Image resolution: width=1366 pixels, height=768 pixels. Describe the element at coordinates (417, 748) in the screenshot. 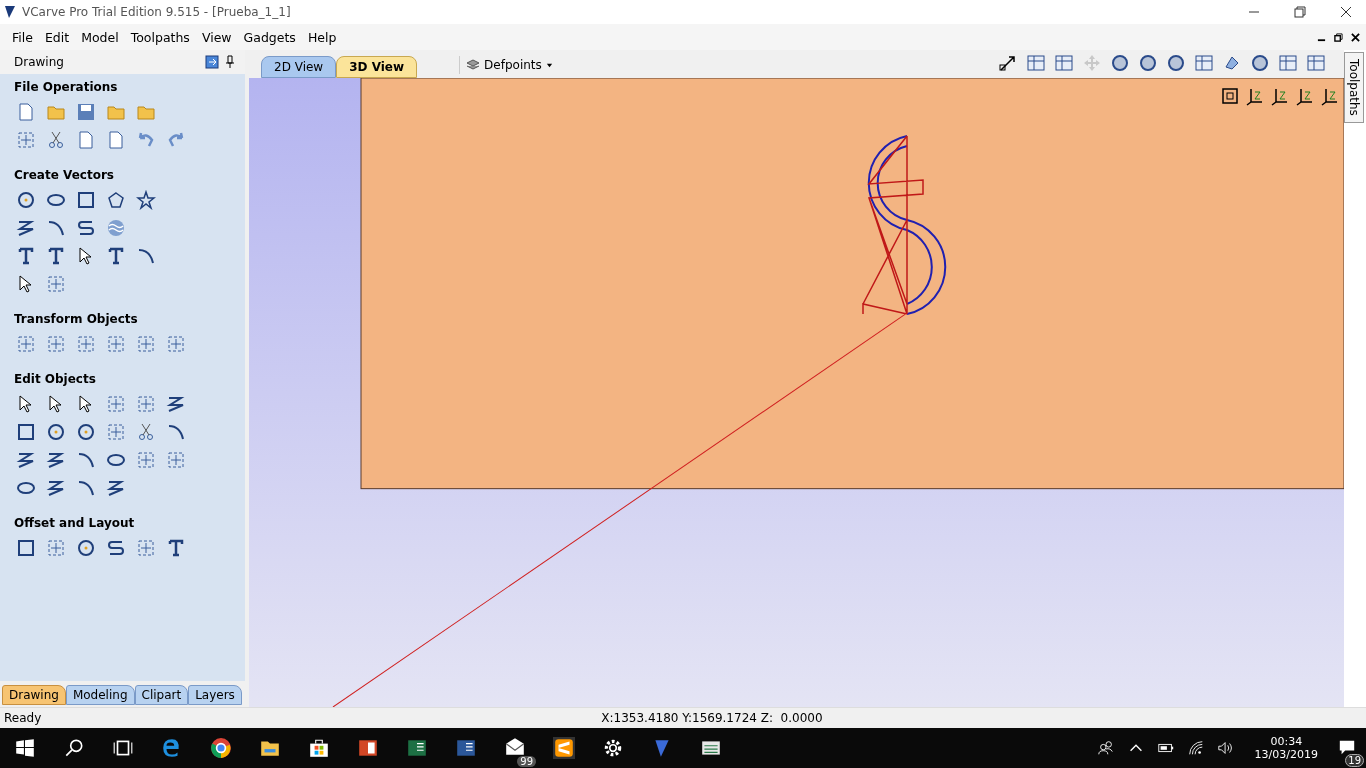

I see `spreadsheet-app-icon` at that location.